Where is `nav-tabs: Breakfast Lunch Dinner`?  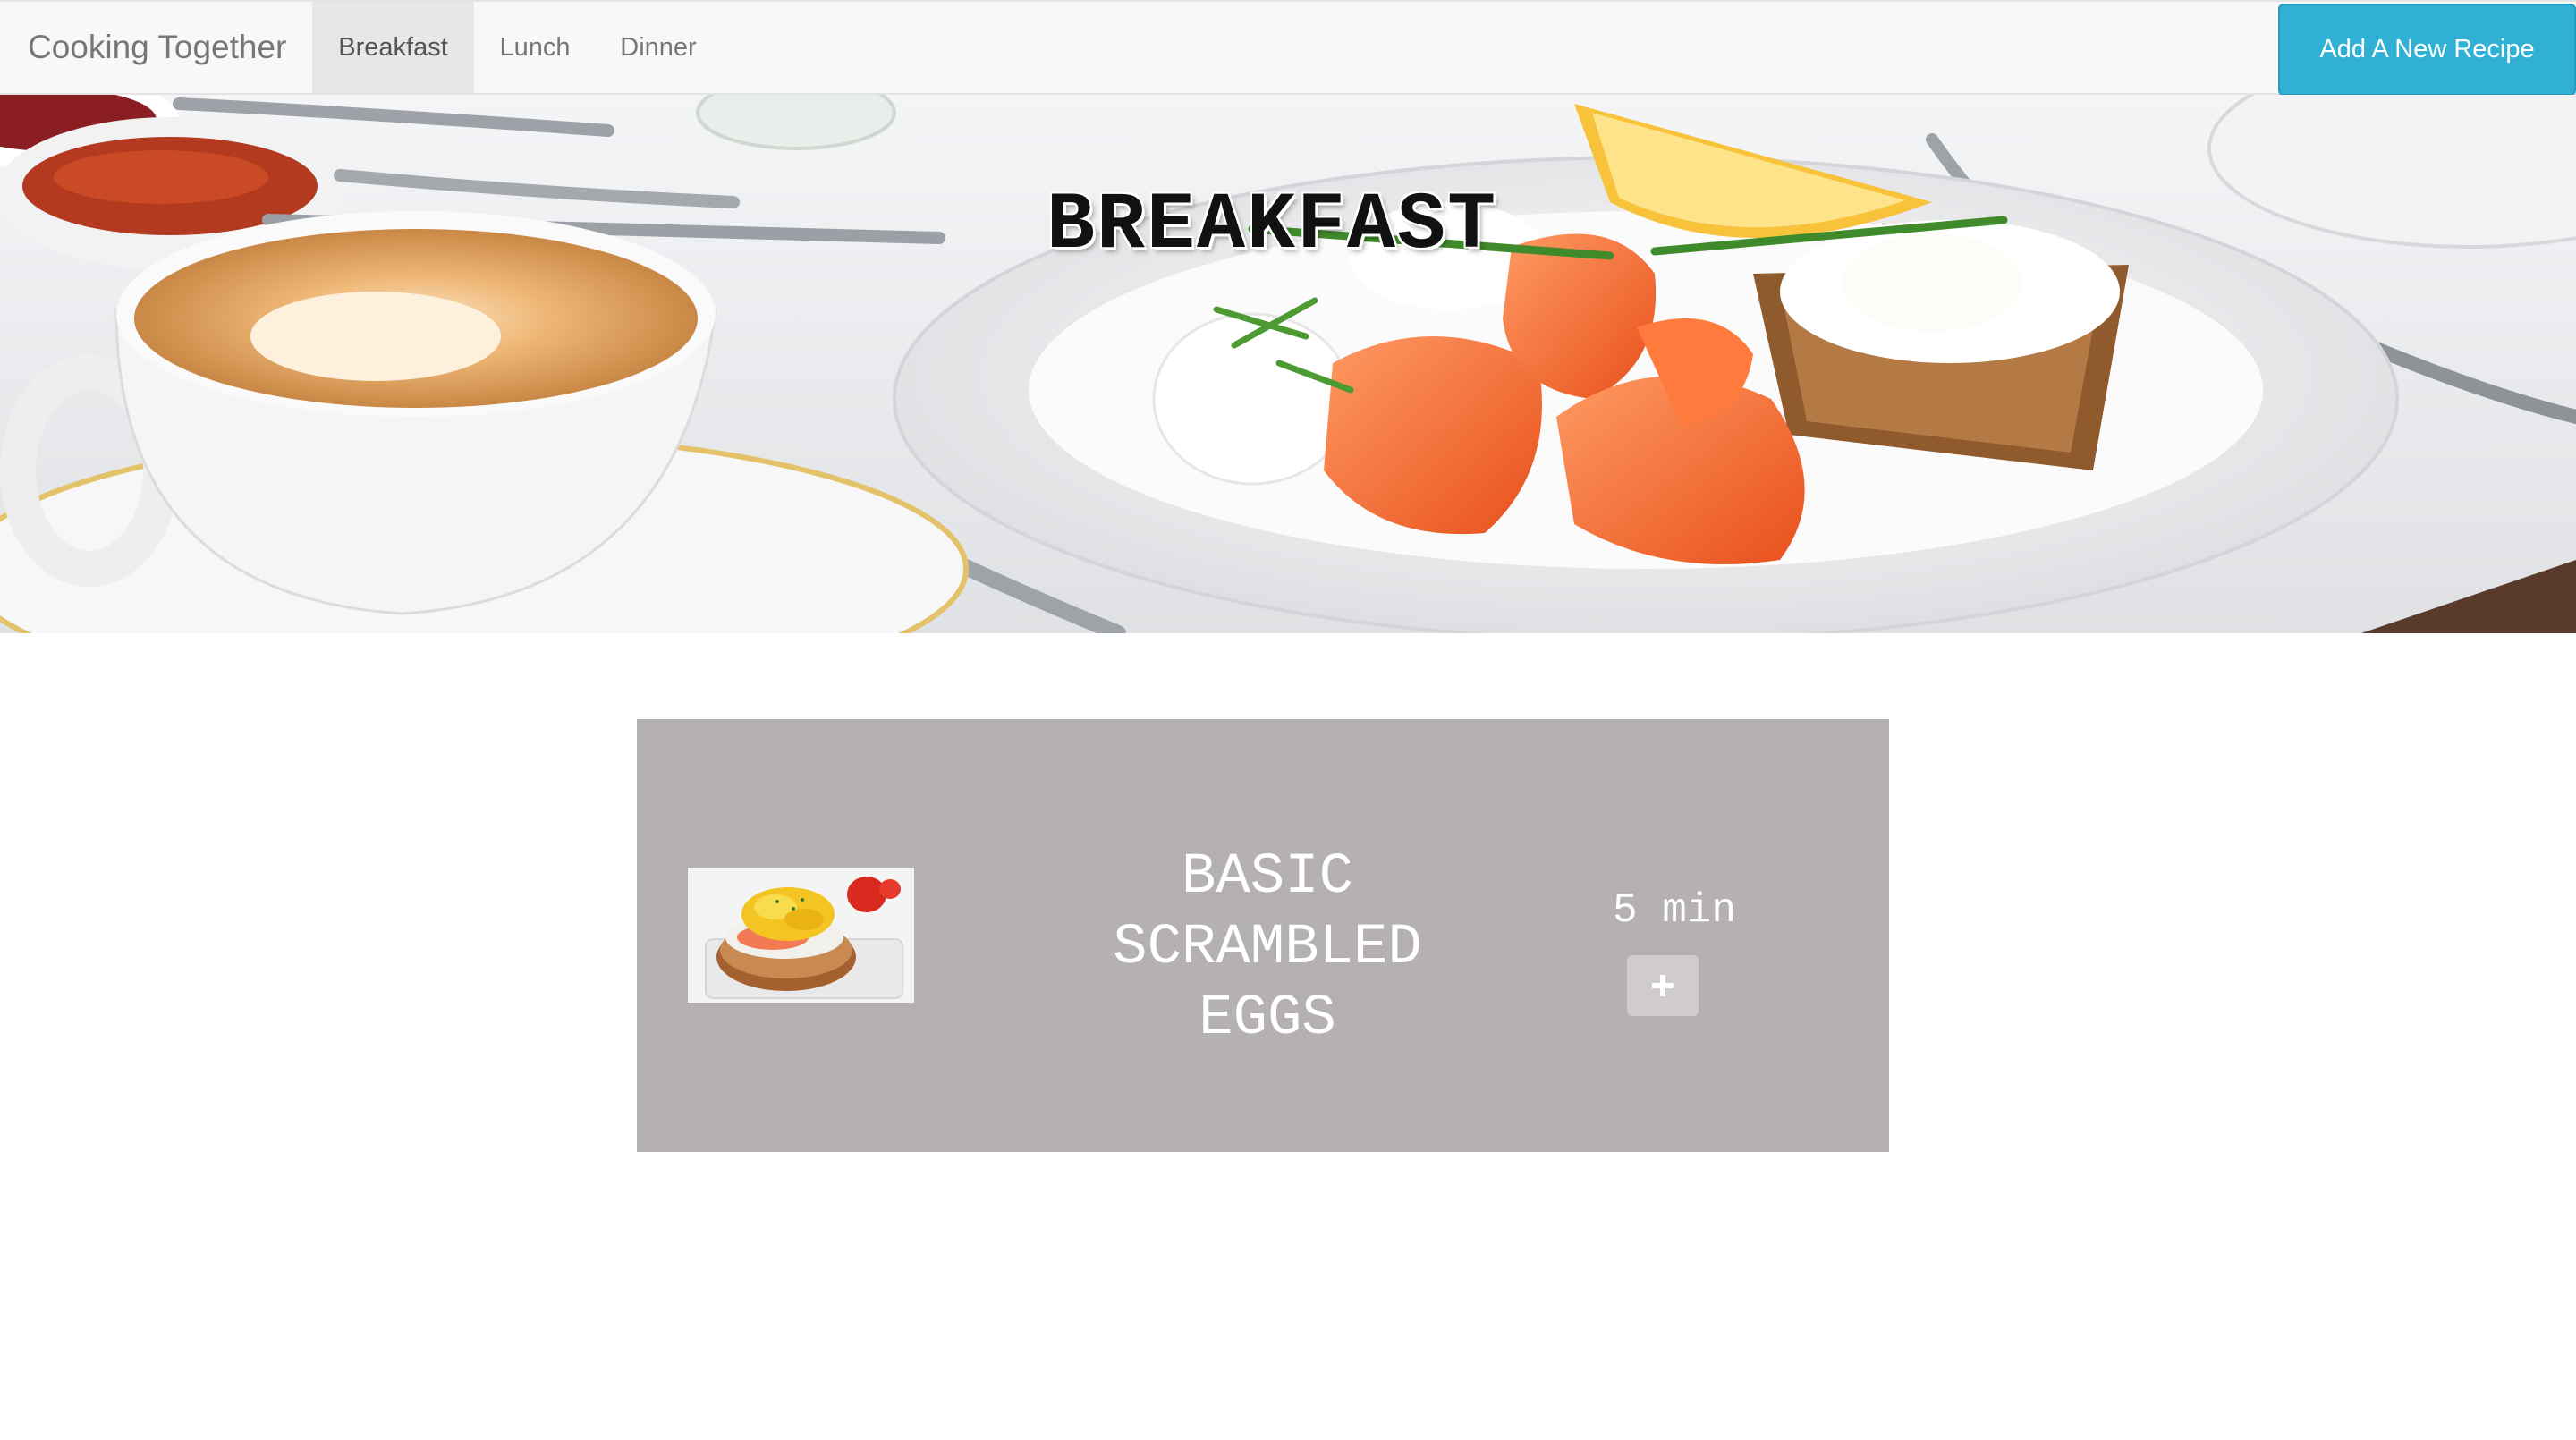 nav-tabs: Breakfast Lunch Dinner is located at coordinates (516, 48).